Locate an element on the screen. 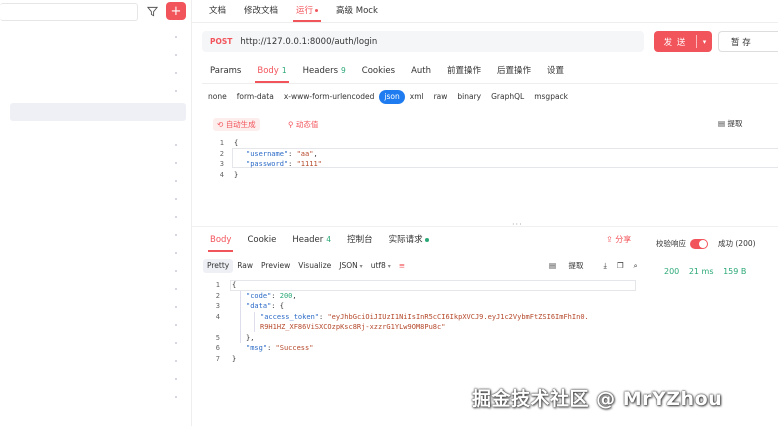  tab-label: Auth is located at coordinates (421, 71).